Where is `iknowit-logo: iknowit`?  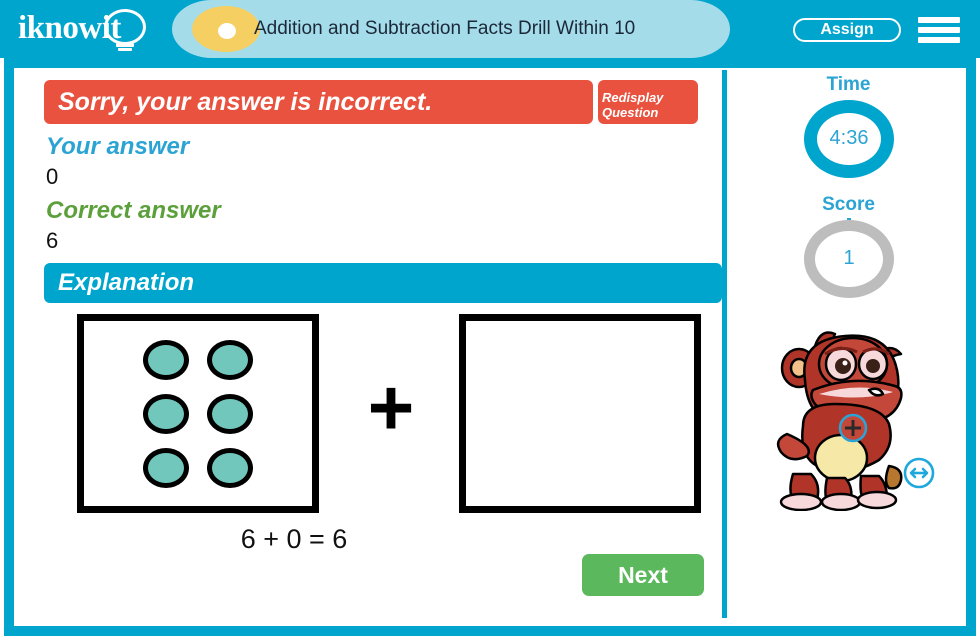
iknowit-logo: iknowit is located at coordinates (91, 29).